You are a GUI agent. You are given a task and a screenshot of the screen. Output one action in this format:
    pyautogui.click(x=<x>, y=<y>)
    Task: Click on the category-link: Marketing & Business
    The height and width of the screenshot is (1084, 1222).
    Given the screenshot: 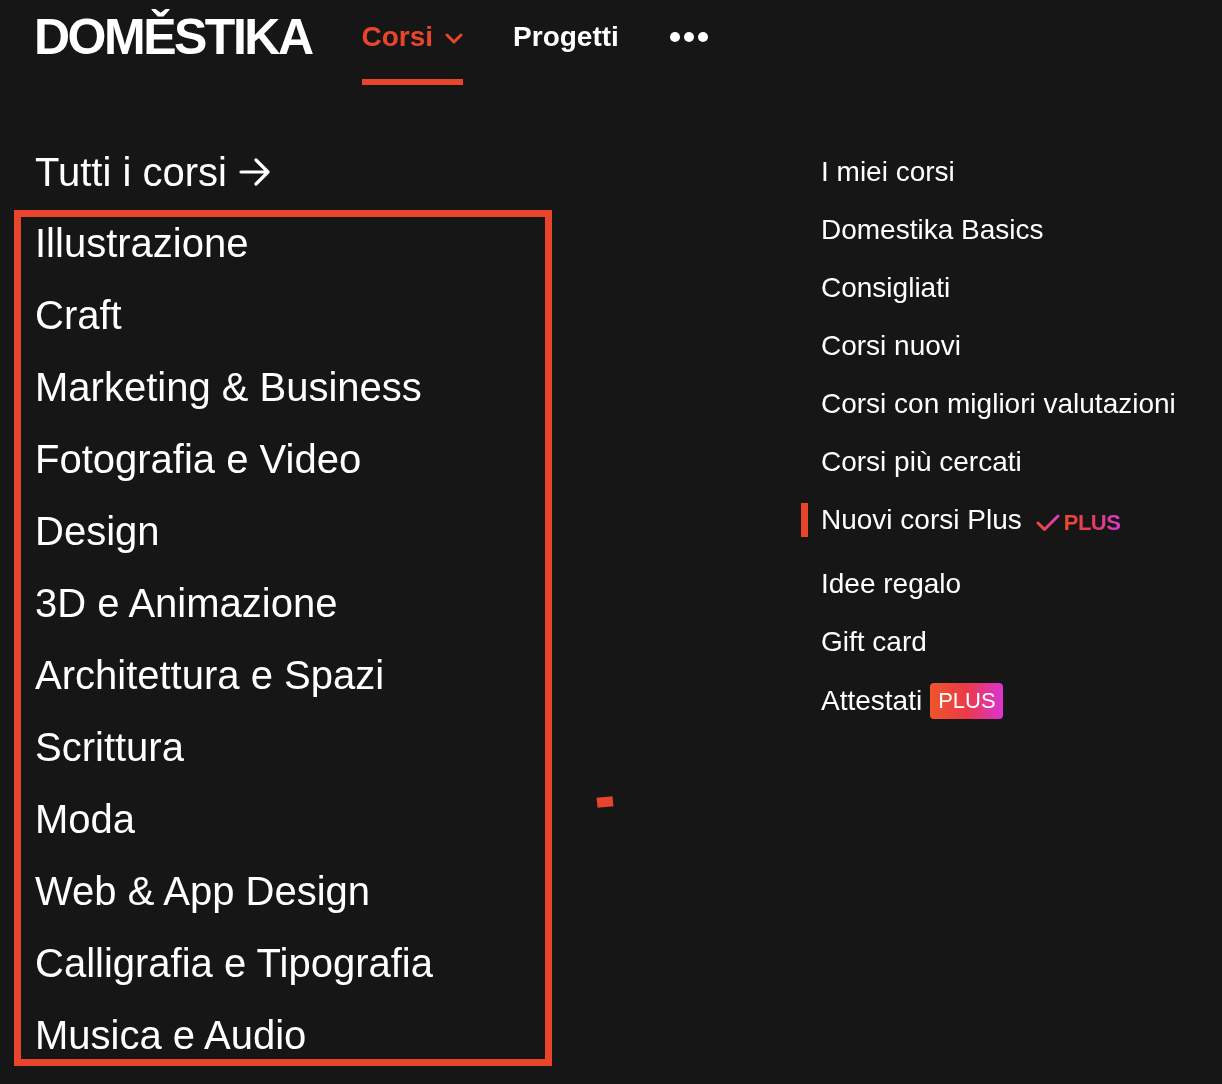 What is the action you would take?
    pyautogui.click(x=228, y=387)
    